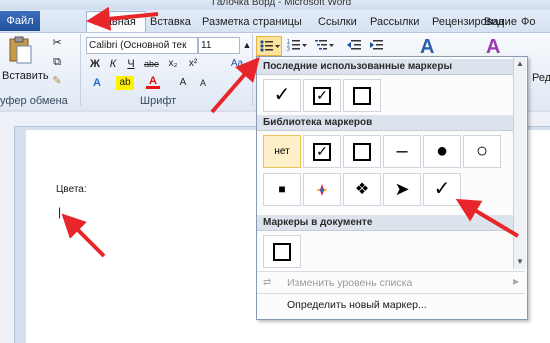 The image size is (550, 343). Describe the element at coordinates (362, 189) in the screenshot. I see `diamonds-marker: ❖` at that location.